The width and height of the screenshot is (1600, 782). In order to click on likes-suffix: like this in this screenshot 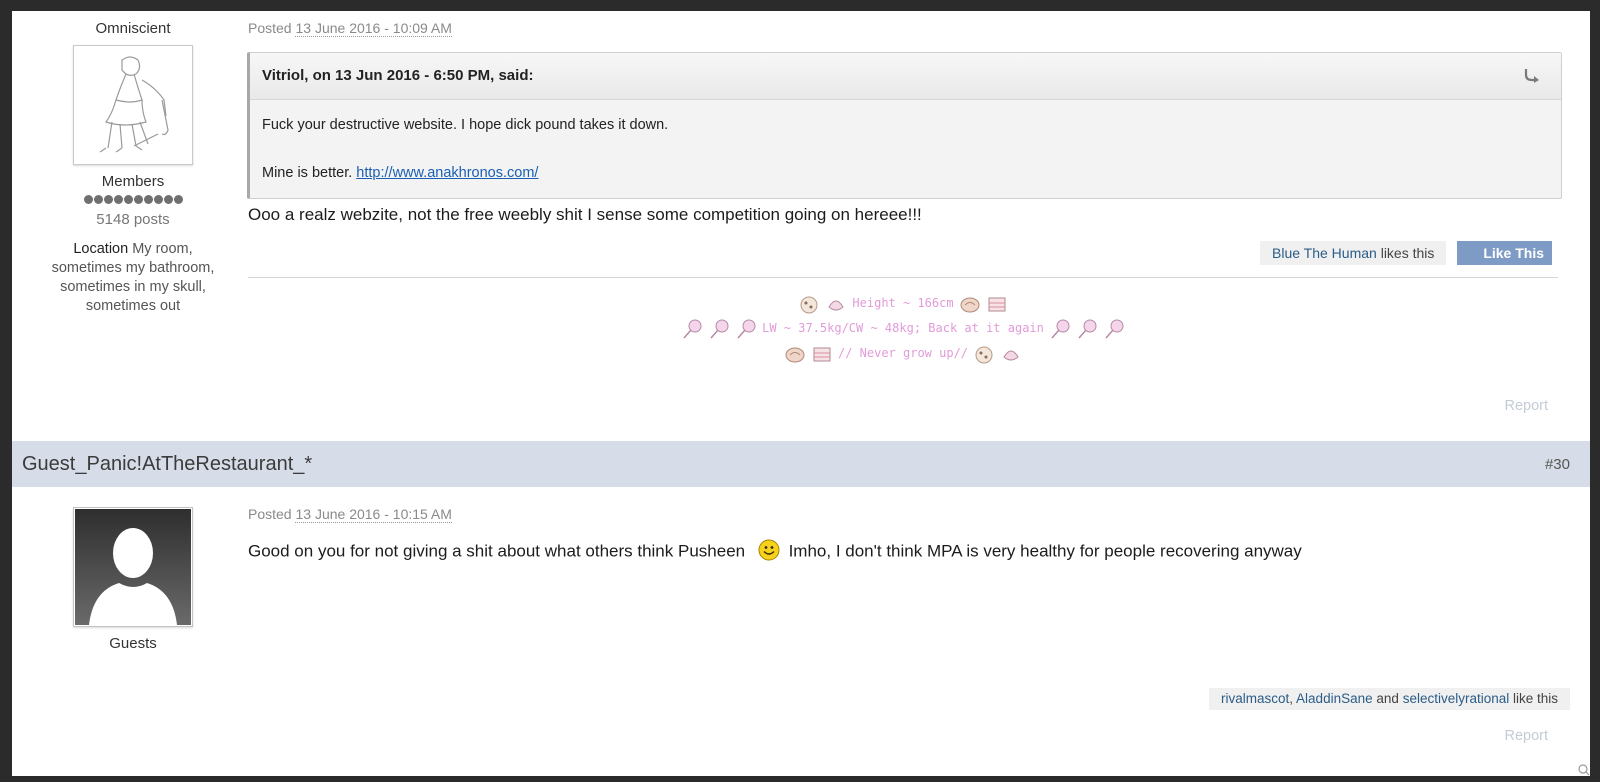, I will do `click(1536, 698)`.